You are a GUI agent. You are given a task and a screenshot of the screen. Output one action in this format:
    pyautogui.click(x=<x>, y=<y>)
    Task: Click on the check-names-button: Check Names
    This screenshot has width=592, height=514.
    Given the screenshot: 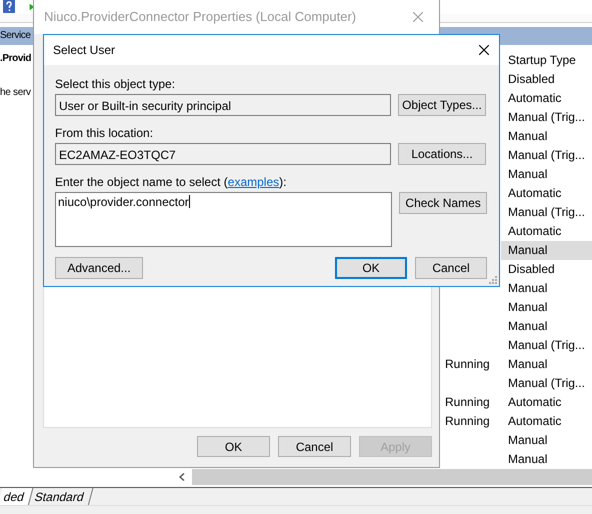 What is the action you would take?
    pyautogui.click(x=443, y=203)
    